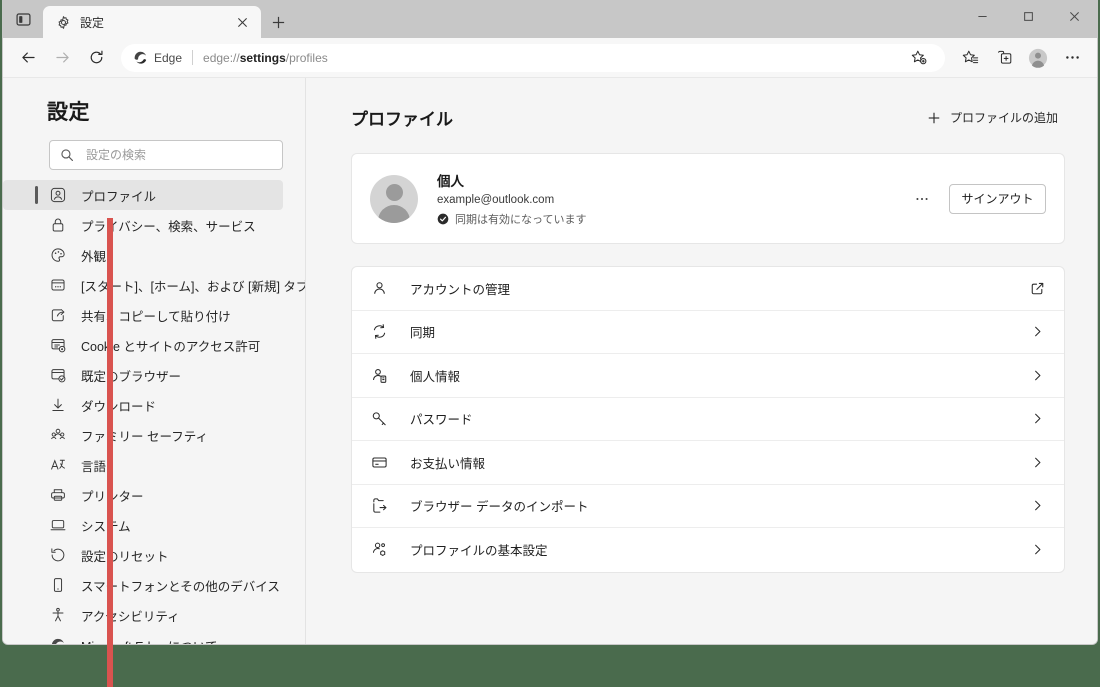 The image size is (1100, 687). Describe the element at coordinates (68, 112) in the screenshot. I see `page-title: 設定` at that location.